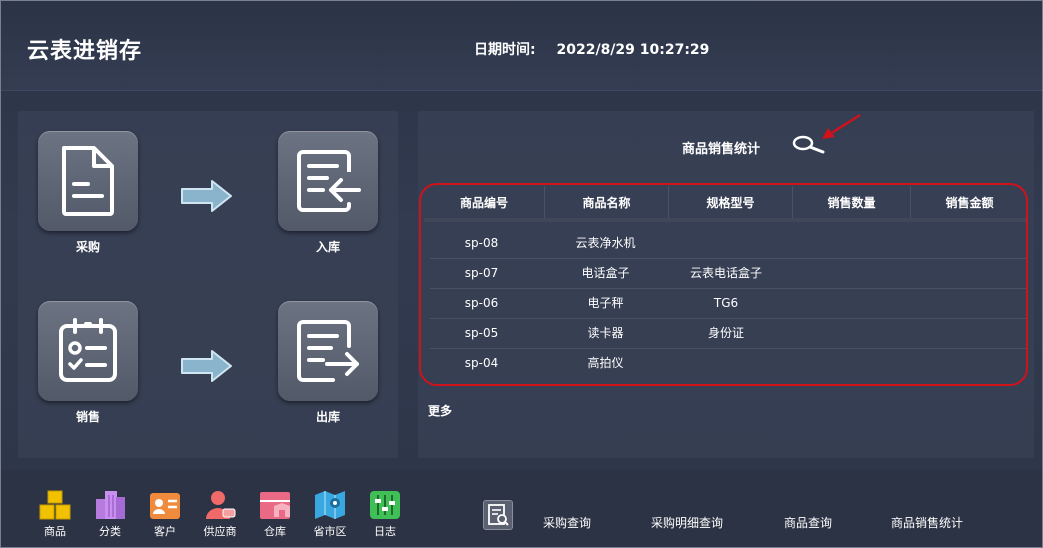  Describe the element at coordinates (605, 303) in the screenshot. I see `table-cell: 电子秤` at that location.